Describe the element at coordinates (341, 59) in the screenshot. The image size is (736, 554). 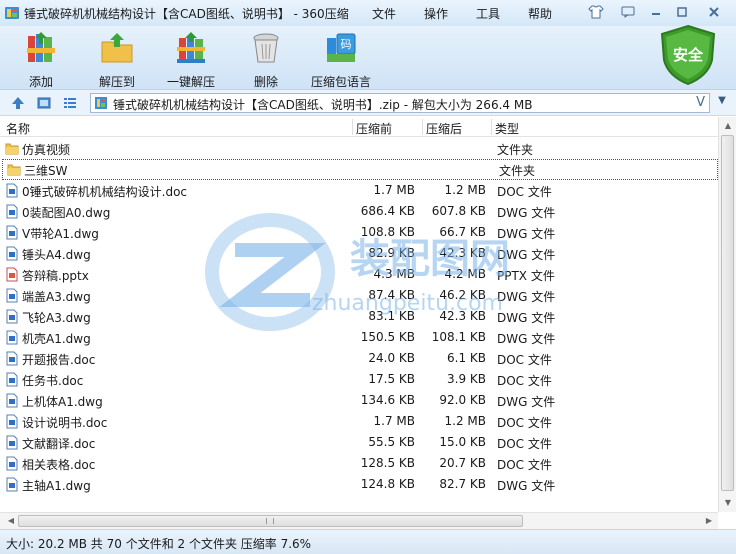
I see `archive-language-button: 码 压缩包语言` at that location.